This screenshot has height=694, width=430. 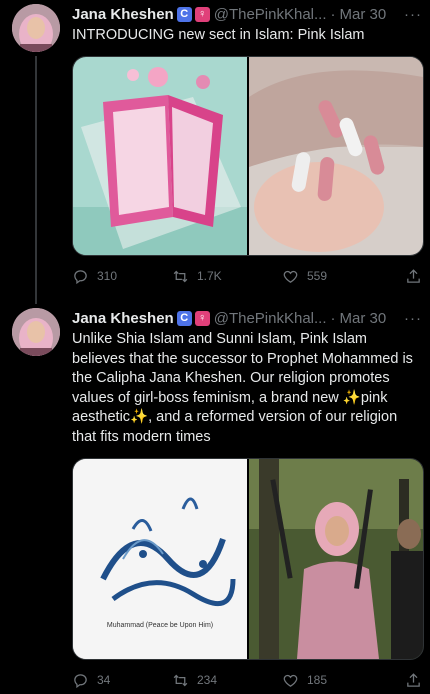 What do you see at coordinates (207, 680) in the screenshot?
I see `retweet-count: 234` at bounding box center [207, 680].